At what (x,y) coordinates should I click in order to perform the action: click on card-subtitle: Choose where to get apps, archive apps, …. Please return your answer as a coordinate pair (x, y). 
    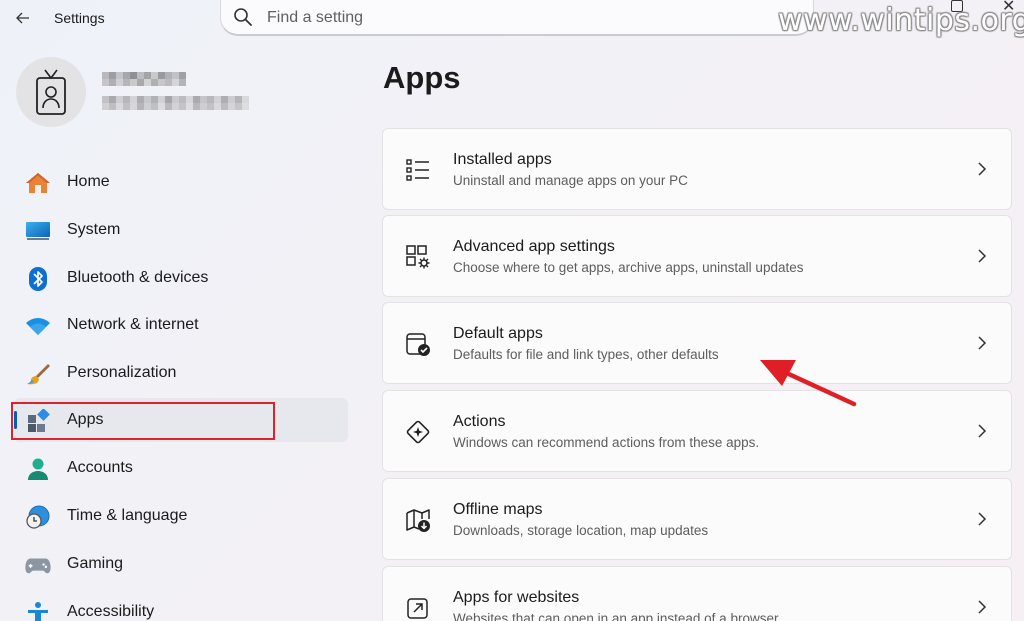
    Looking at the image, I should click on (628, 267).